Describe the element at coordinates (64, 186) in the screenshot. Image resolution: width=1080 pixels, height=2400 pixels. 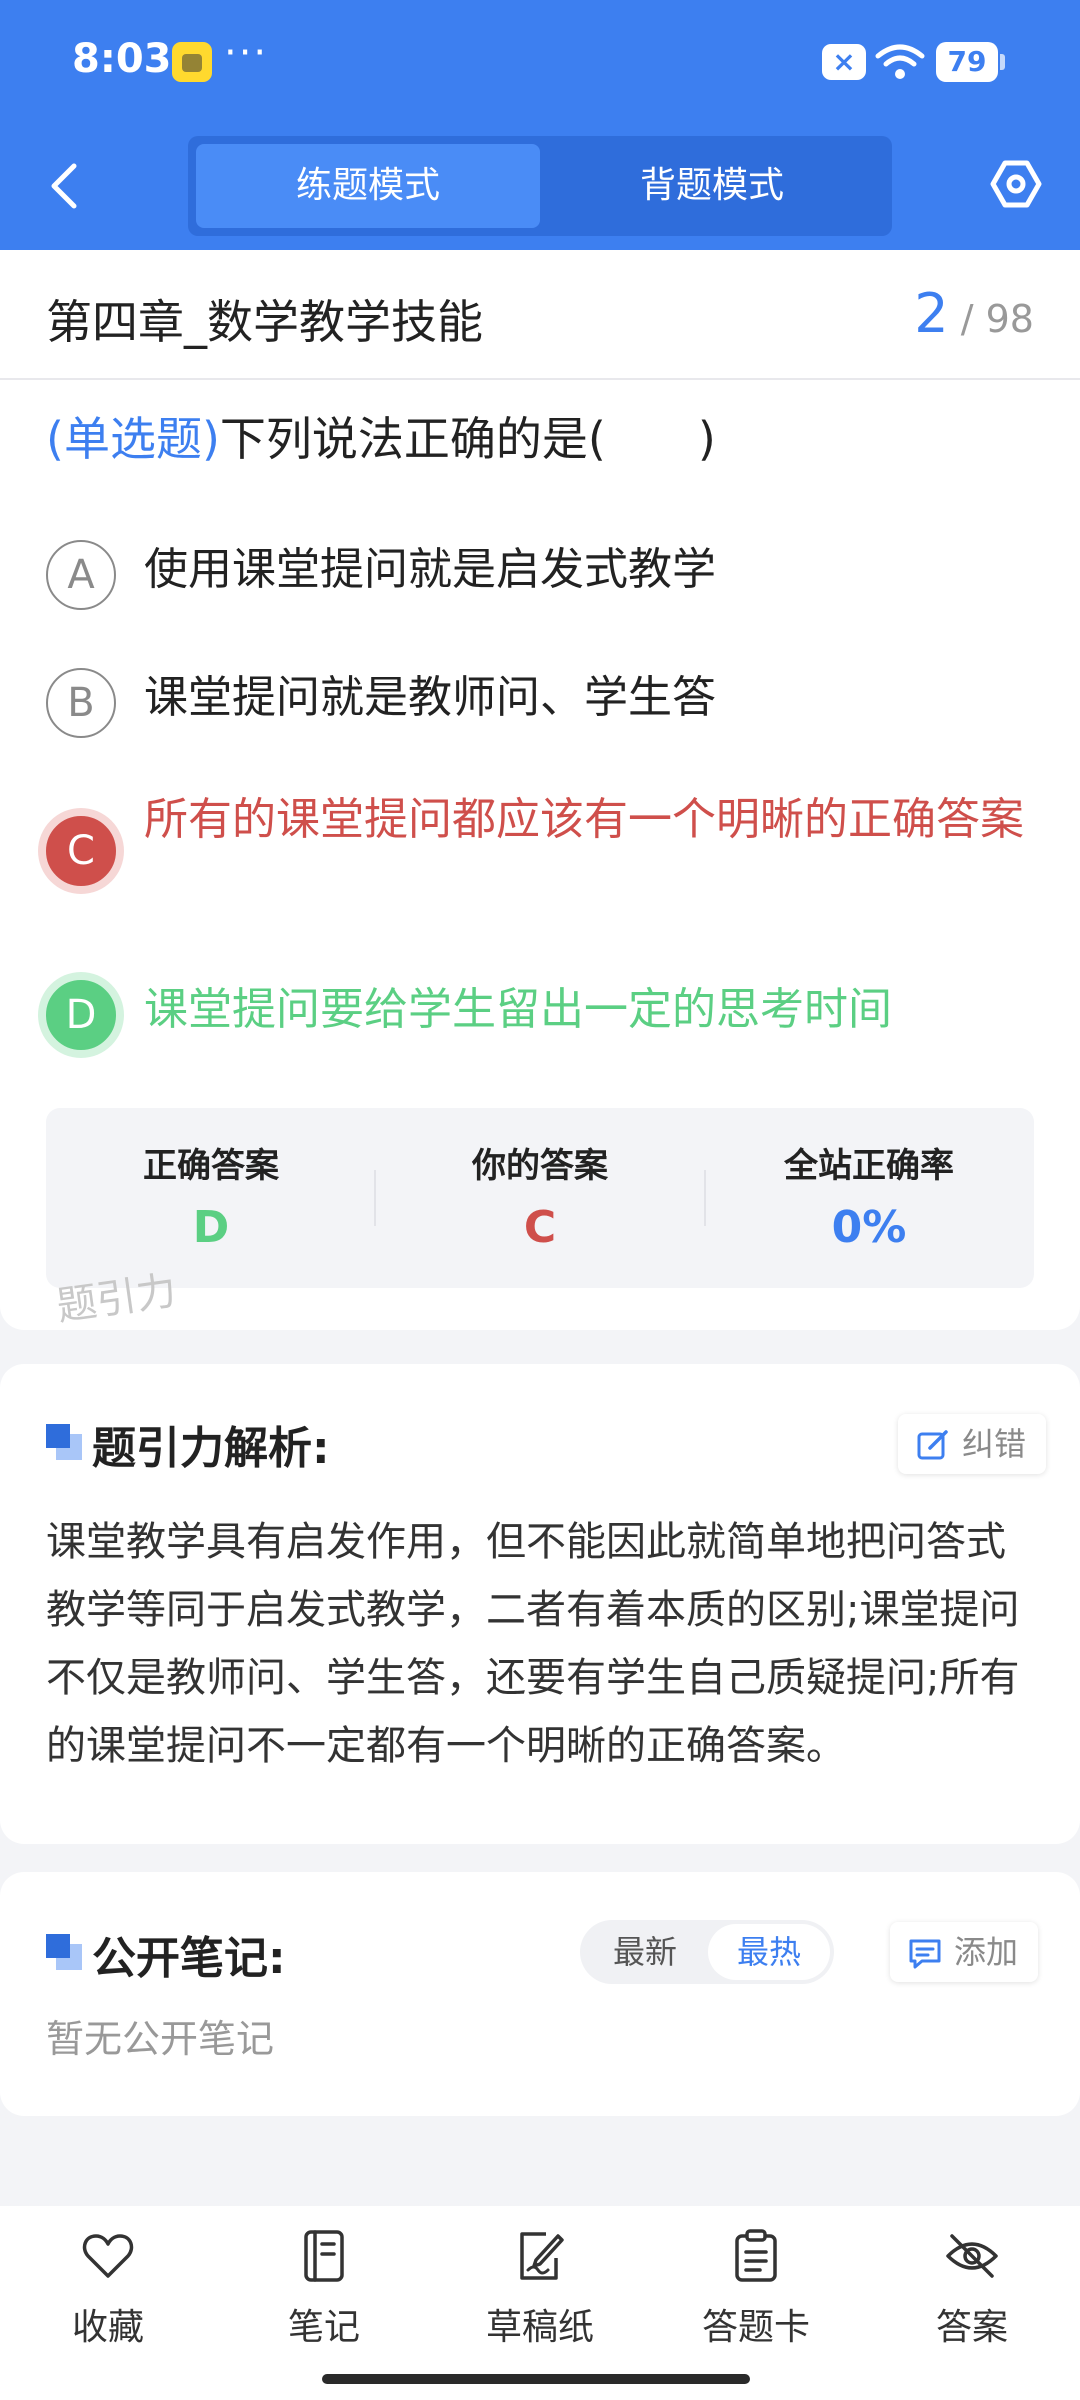
I see `back-arrow-icon` at that location.